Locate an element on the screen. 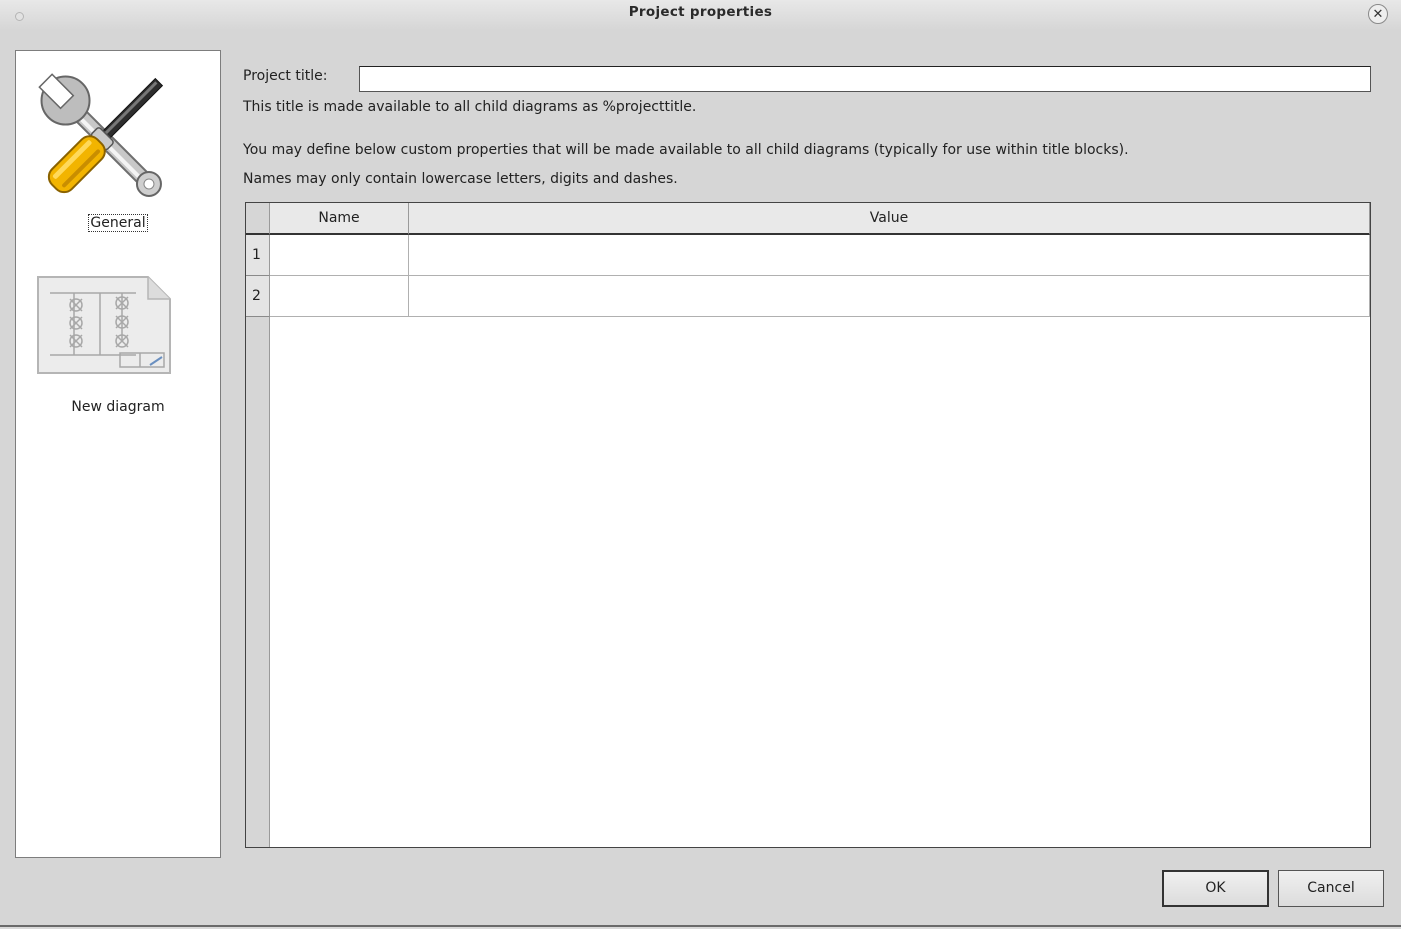 The image size is (1401, 929). sidebar-item-new-diagram: New diagram is located at coordinates (118, 348).